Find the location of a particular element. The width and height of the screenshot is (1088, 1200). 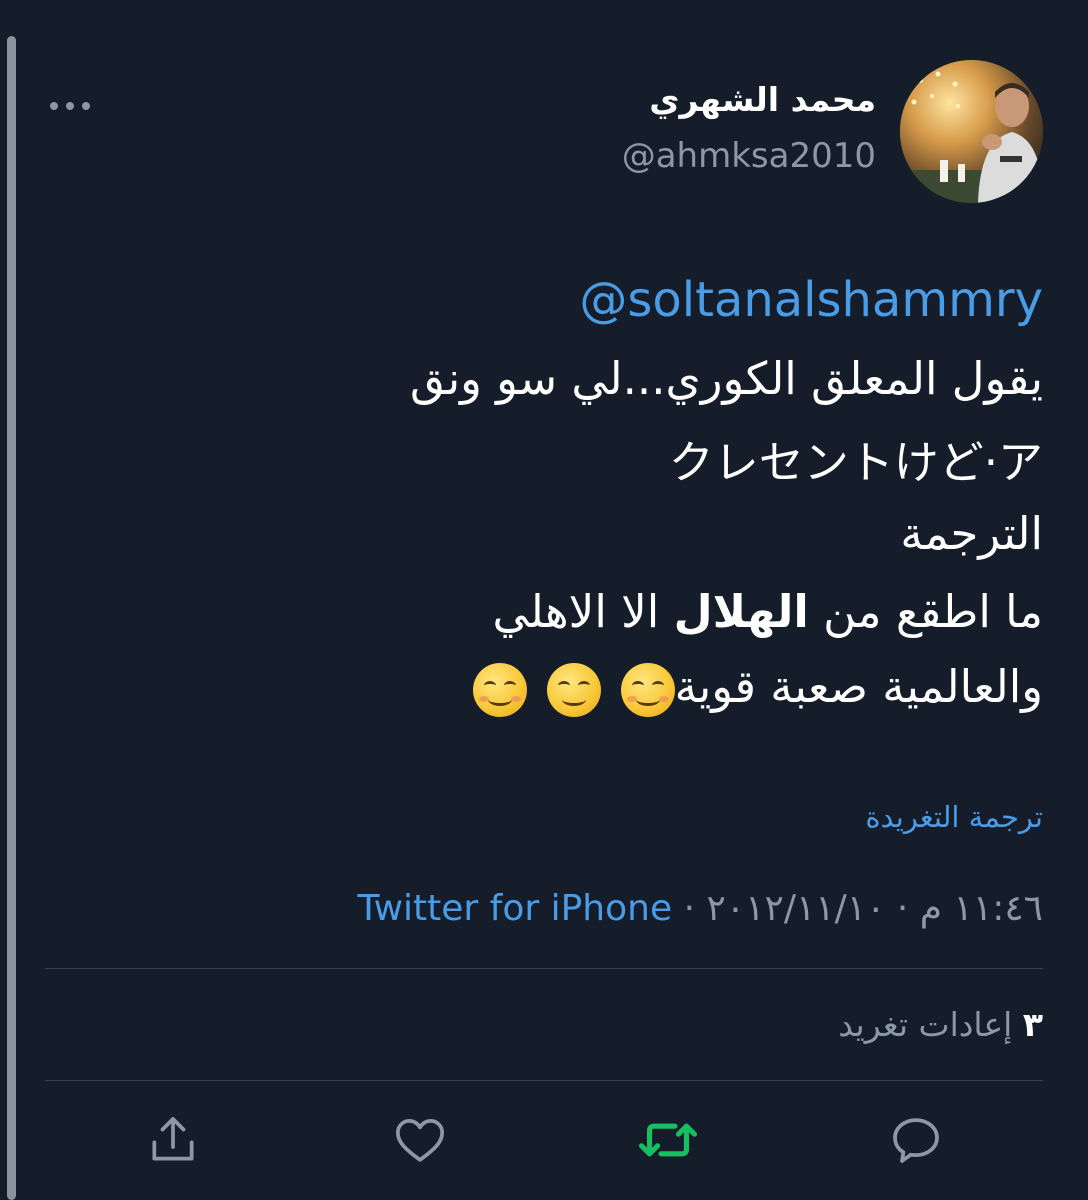

tweet-text-line: クレセントけど·ア is located at coordinates (855, 462).